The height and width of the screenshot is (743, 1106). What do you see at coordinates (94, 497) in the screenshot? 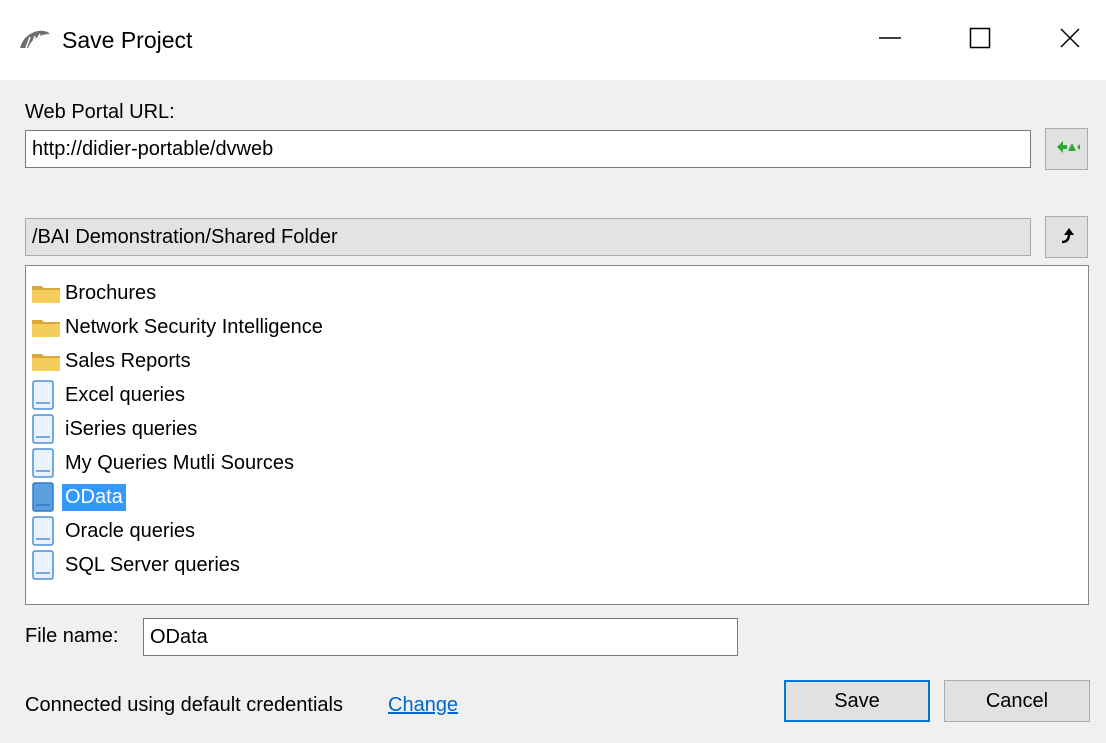
I see `list-item-label: OData` at bounding box center [94, 497].